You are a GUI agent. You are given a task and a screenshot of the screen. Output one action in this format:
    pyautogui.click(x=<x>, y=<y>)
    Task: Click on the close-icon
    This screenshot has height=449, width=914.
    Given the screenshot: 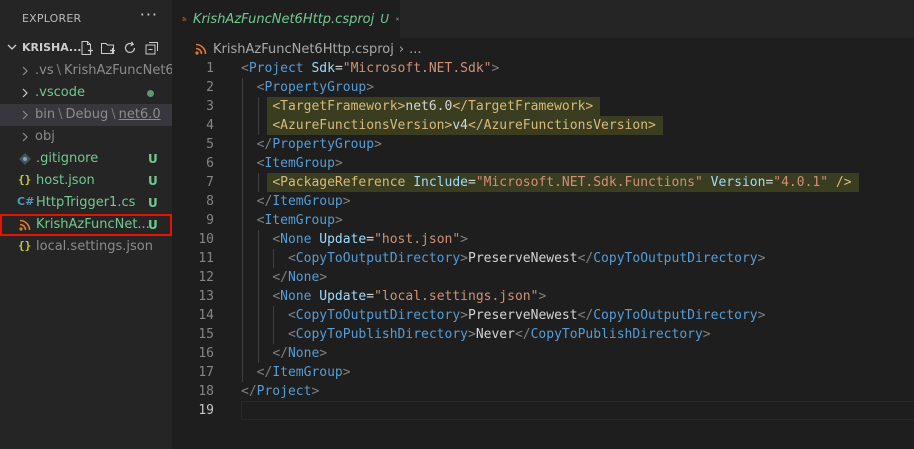 What is the action you would take?
    pyautogui.click(x=397, y=19)
    